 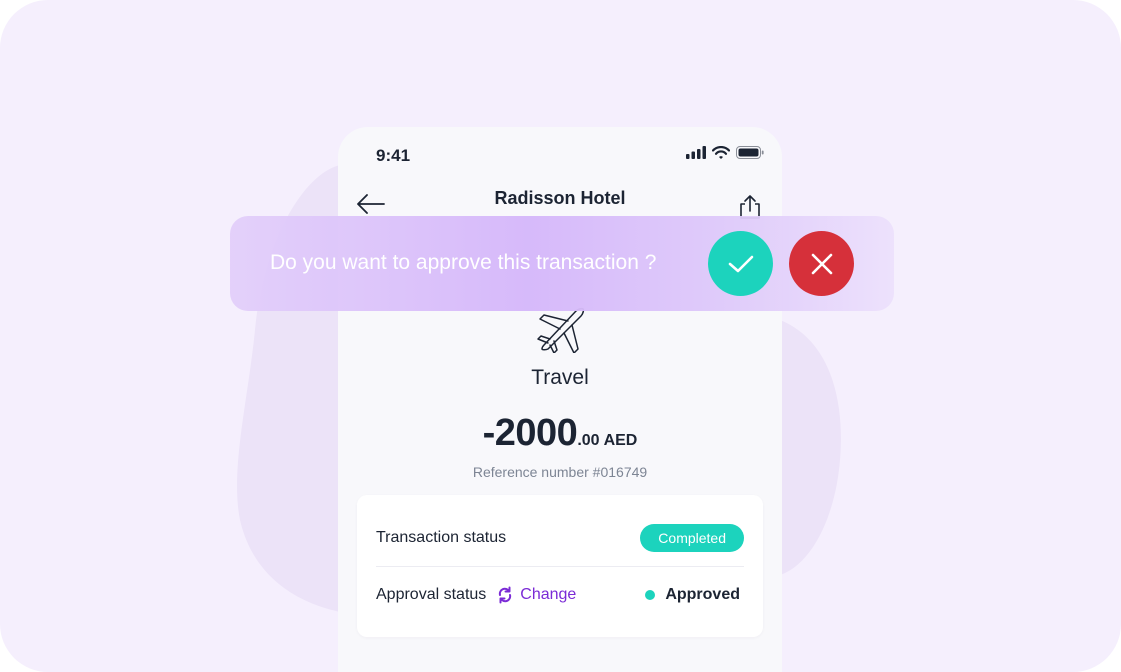 I want to click on change-label: Change, so click(x=548, y=594).